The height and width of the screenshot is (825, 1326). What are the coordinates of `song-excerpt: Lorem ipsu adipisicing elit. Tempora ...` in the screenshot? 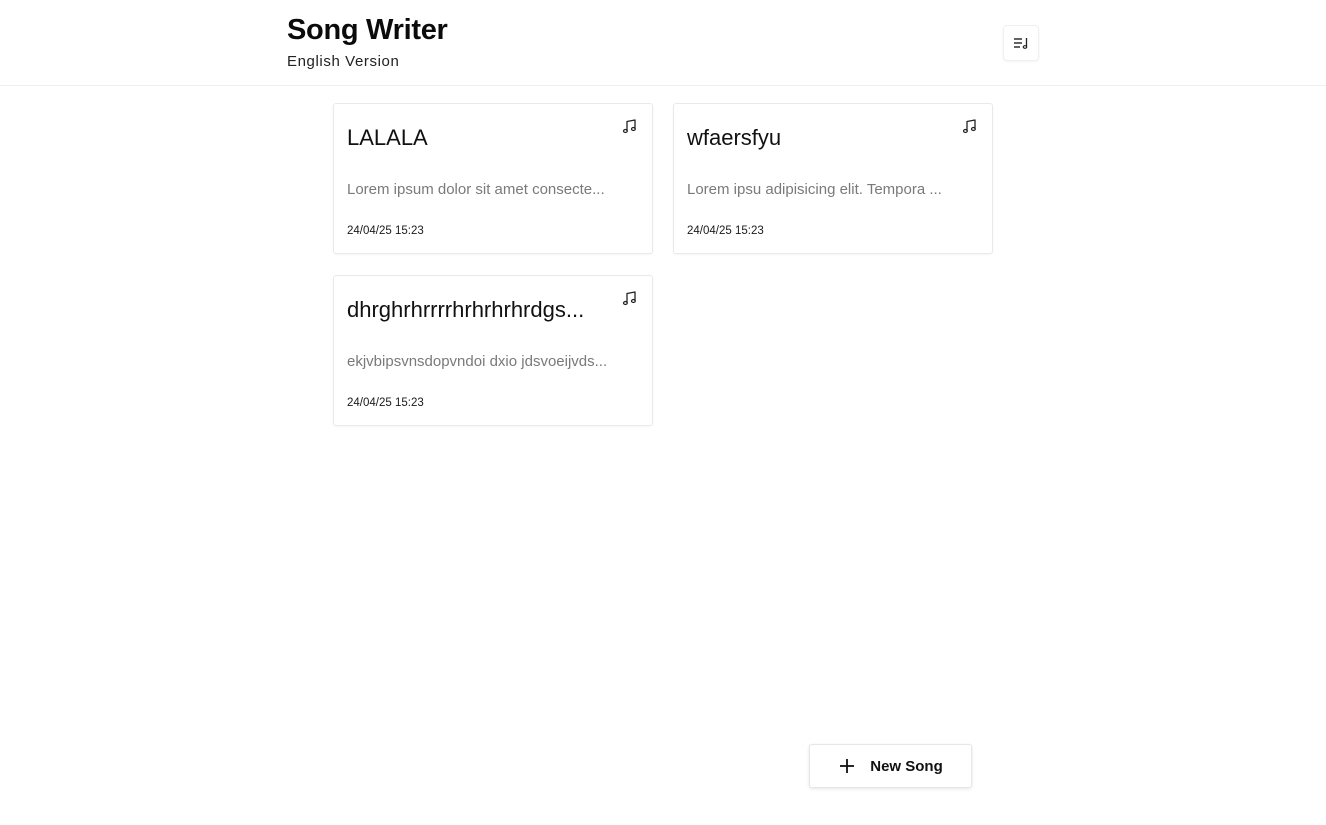 It's located at (814, 189).